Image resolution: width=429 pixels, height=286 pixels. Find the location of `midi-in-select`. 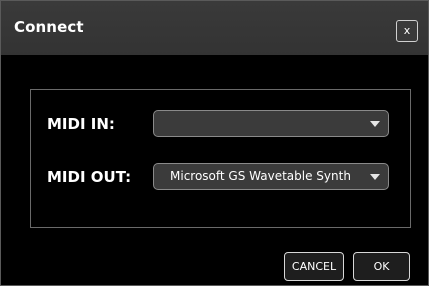

midi-in-select is located at coordinates (271, 123).